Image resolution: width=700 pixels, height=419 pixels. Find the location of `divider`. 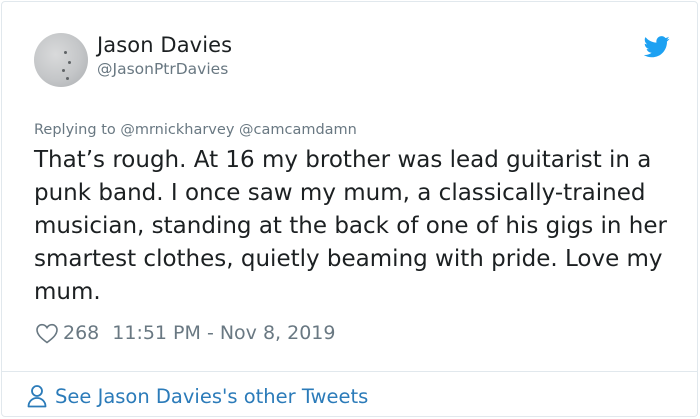

divider is located at coordinates (349, 371).